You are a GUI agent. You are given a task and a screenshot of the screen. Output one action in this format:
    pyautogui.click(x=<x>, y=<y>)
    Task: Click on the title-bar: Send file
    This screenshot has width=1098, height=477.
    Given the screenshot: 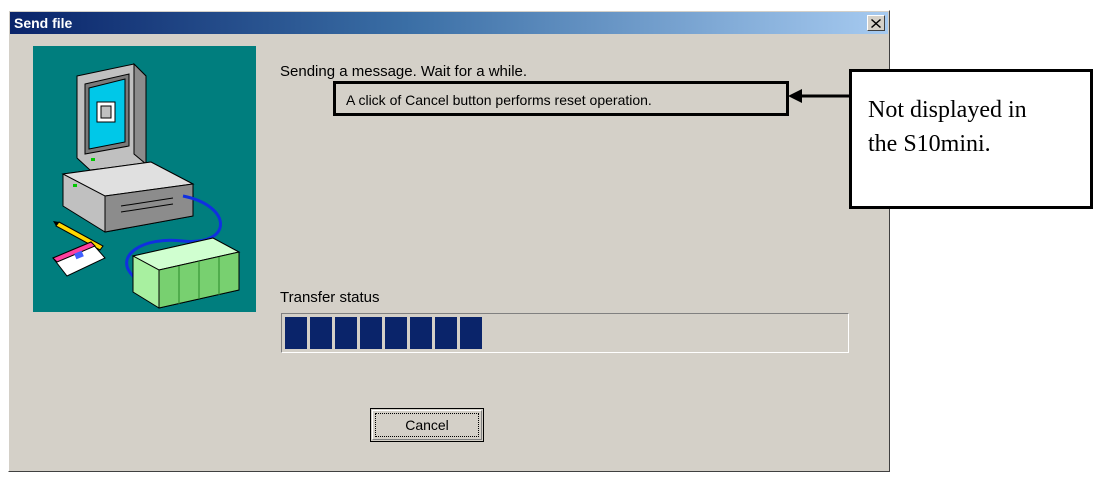 What is the action you would take?
    pyautogui.click(x=449, y=23)
    